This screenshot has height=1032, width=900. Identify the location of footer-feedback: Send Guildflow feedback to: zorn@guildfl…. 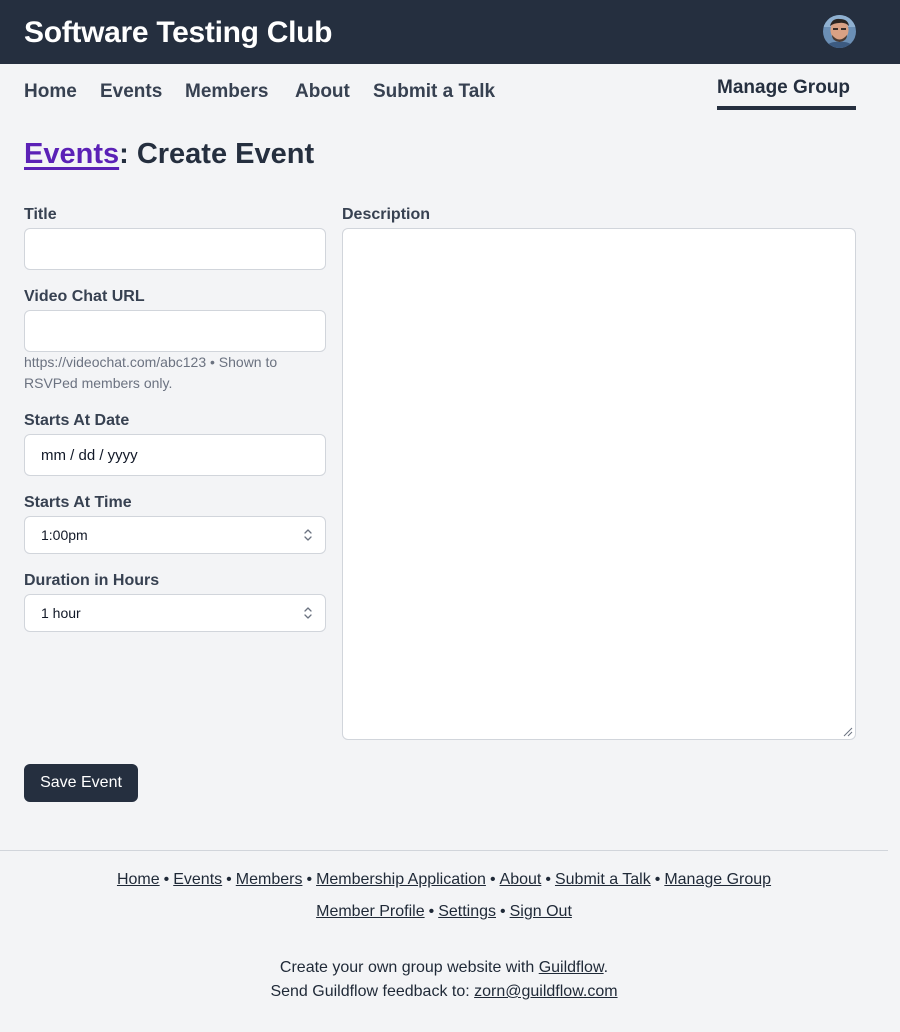
(444, 991).